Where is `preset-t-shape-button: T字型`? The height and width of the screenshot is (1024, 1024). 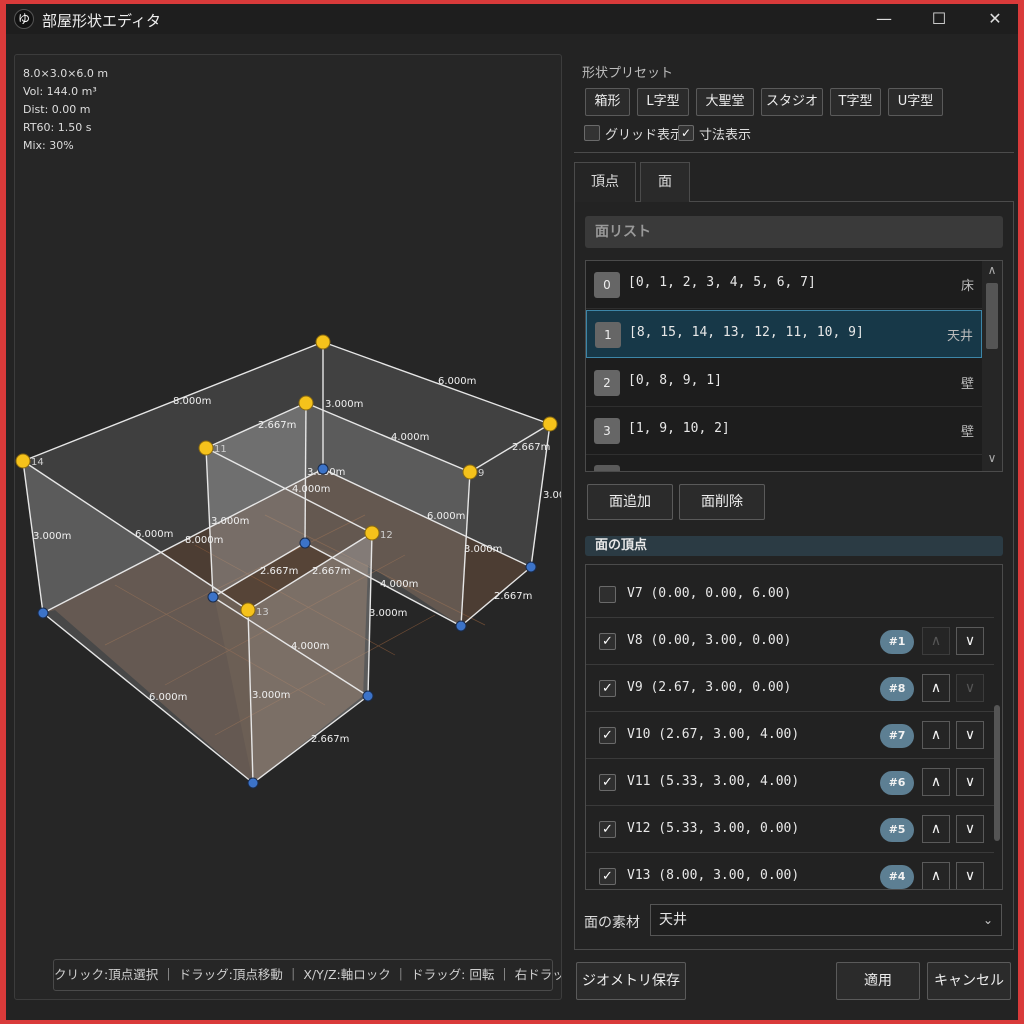
preset-t-shape-button: T字型 is located at coordinates (855, 102).